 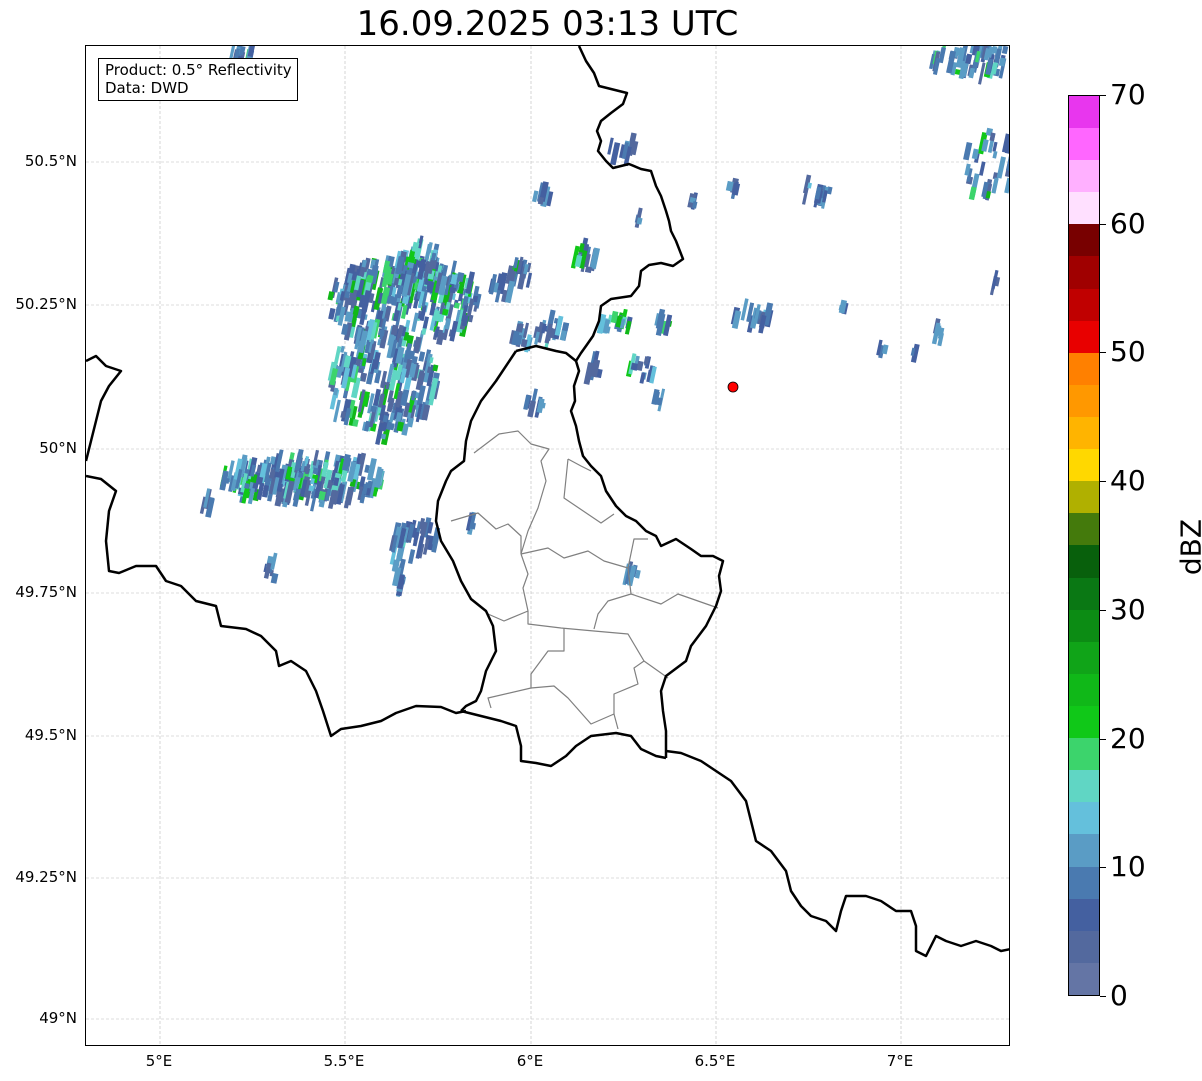 I want to click on x-tick-label: 5.5°E, so click(x=344, y=1061).